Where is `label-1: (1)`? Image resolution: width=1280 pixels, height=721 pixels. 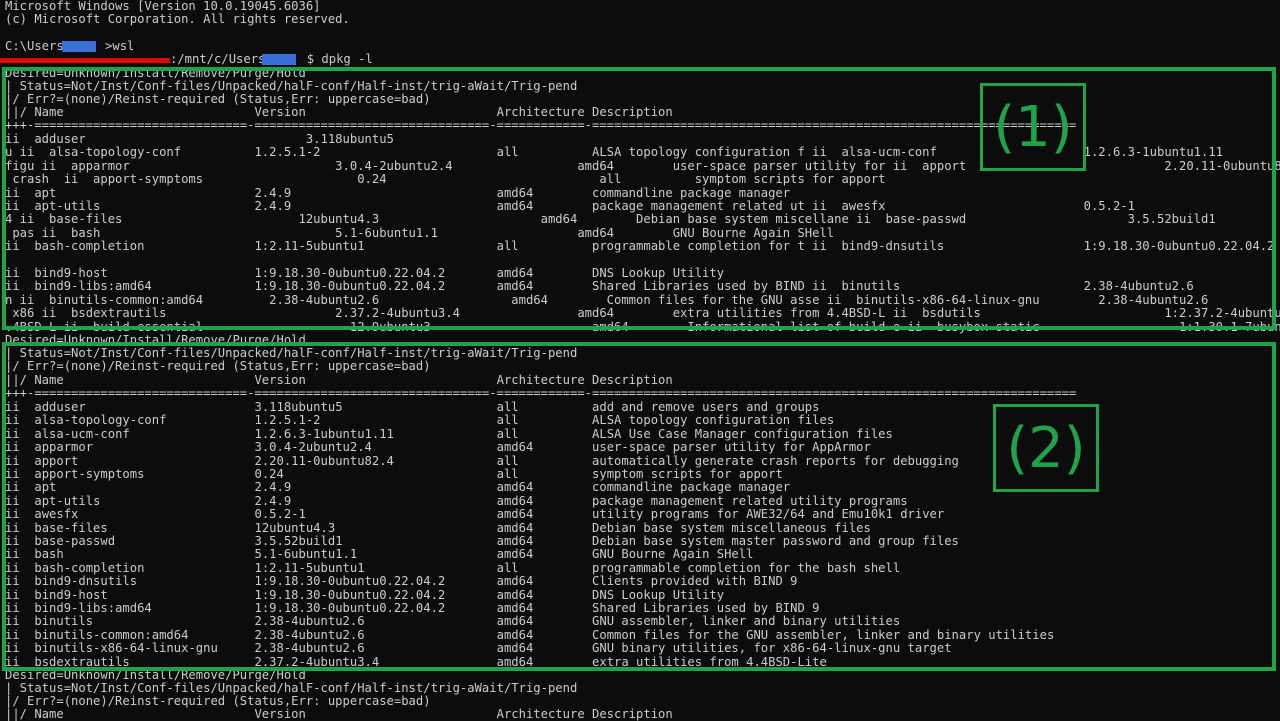 label-1: (1) is located at coordinates (1033, 127).